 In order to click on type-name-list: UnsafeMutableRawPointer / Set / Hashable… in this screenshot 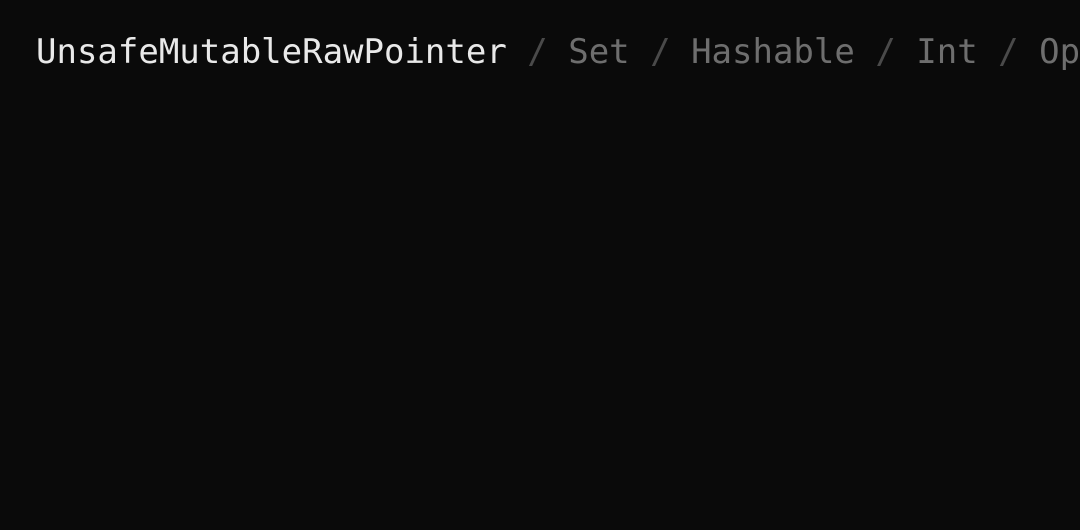, I will do `click(558, 52)`.